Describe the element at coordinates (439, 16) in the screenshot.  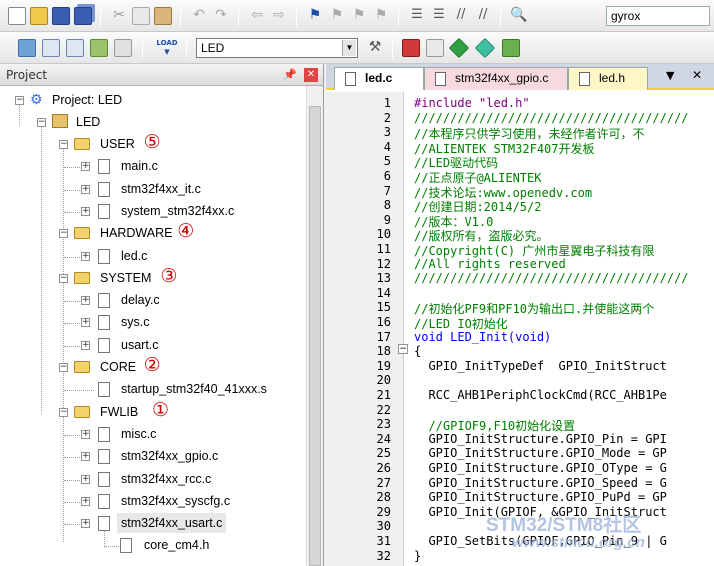
I see `unindent-icon: ☰` at that location.